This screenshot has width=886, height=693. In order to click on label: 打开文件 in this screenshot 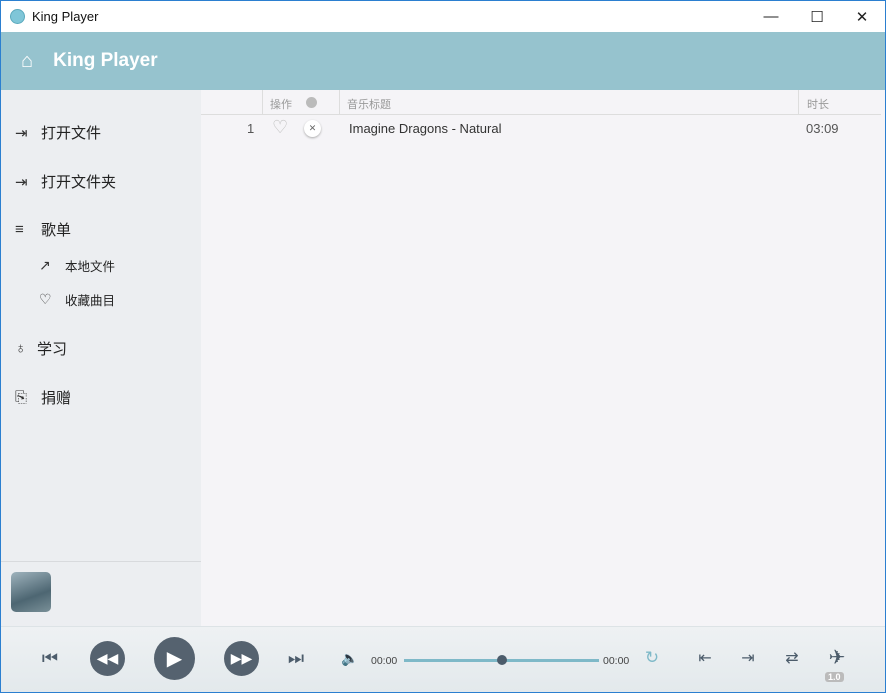, I will do `click(71, 133)`.